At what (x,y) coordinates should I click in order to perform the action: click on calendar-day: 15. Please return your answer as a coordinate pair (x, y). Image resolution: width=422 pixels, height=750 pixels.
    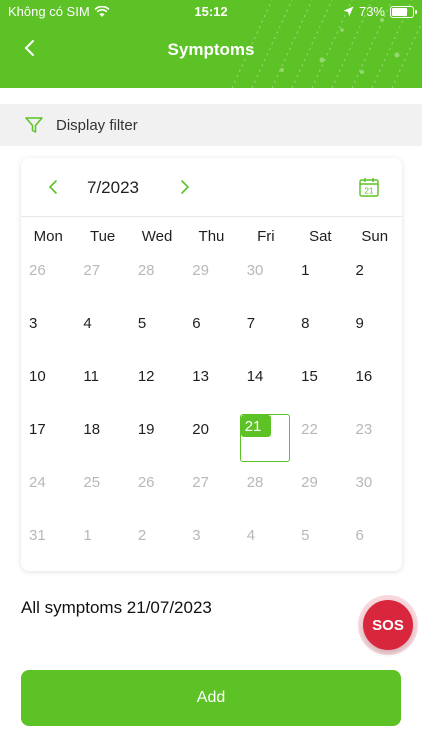
    Looking at the image, I should click on (320, 384).